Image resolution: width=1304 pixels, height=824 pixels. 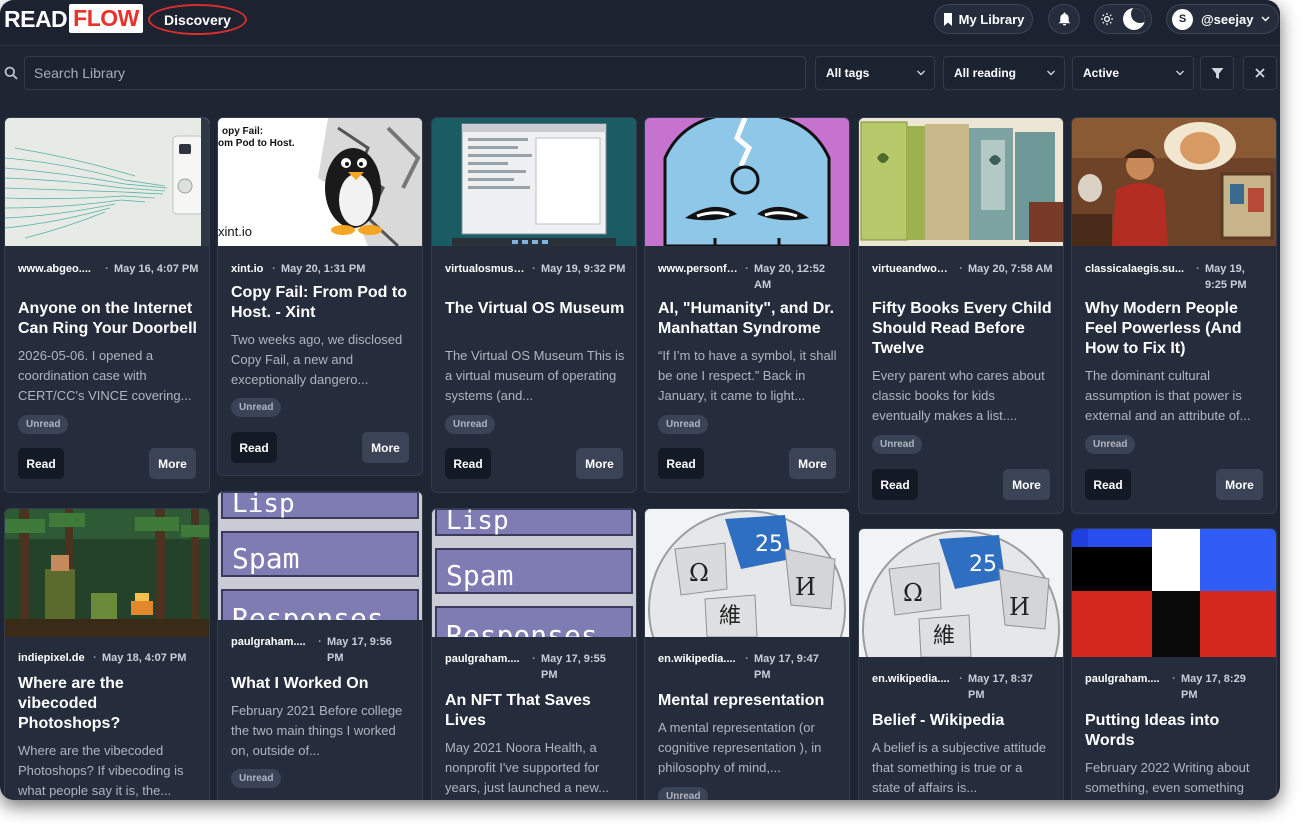 What do you see at coordinates (1064, 19) in the screenshot?
I see `notifications-button` at bounding box center [1064, 19].